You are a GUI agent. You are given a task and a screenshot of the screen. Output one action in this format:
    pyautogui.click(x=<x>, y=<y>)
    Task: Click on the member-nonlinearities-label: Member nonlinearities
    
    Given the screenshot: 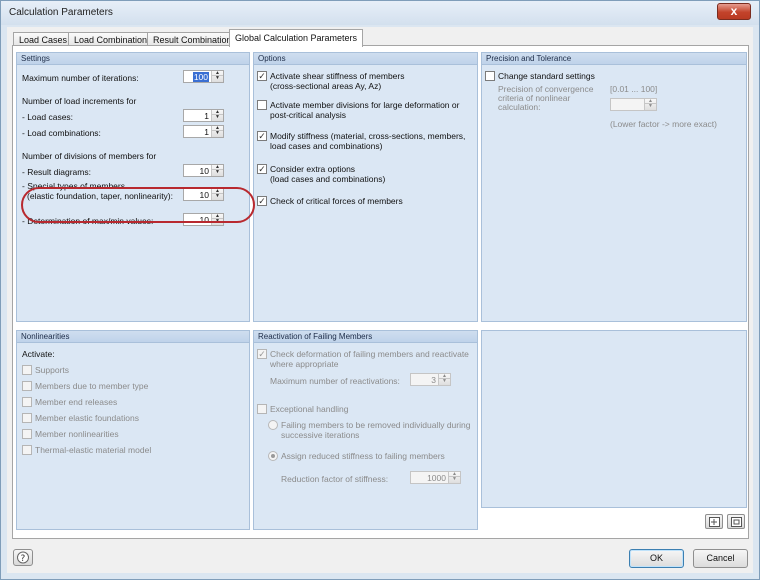 What is the action you would take?
    pyautogui.click(x=77, y=434)
    